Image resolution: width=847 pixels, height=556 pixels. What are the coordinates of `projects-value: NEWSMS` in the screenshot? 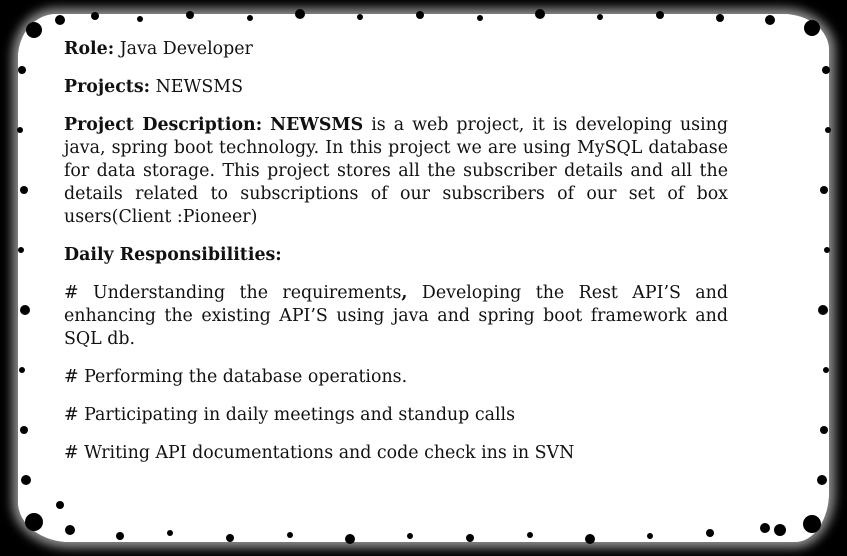 It's located at (199, 87).